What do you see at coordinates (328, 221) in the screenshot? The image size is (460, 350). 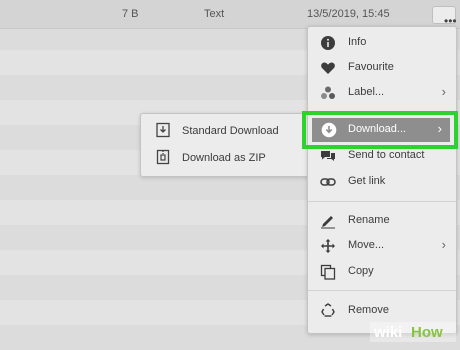 I see `pencil-icon` at bounding box center [328, 221].